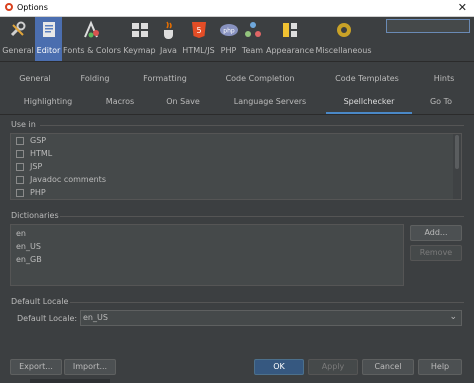 Image resolution: width=474 pixels, height=383 pixels. Describe the element at coordinates (262, 216) in the screenshot. I see `dictionaries-divider` at that location.